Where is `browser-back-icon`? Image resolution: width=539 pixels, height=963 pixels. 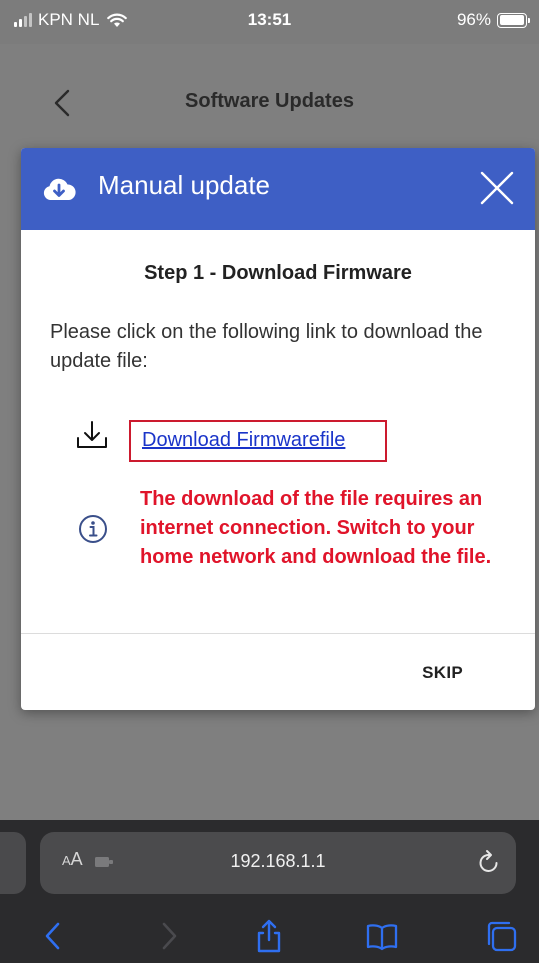 browser-back-icon is located at coordinates (54, 936).